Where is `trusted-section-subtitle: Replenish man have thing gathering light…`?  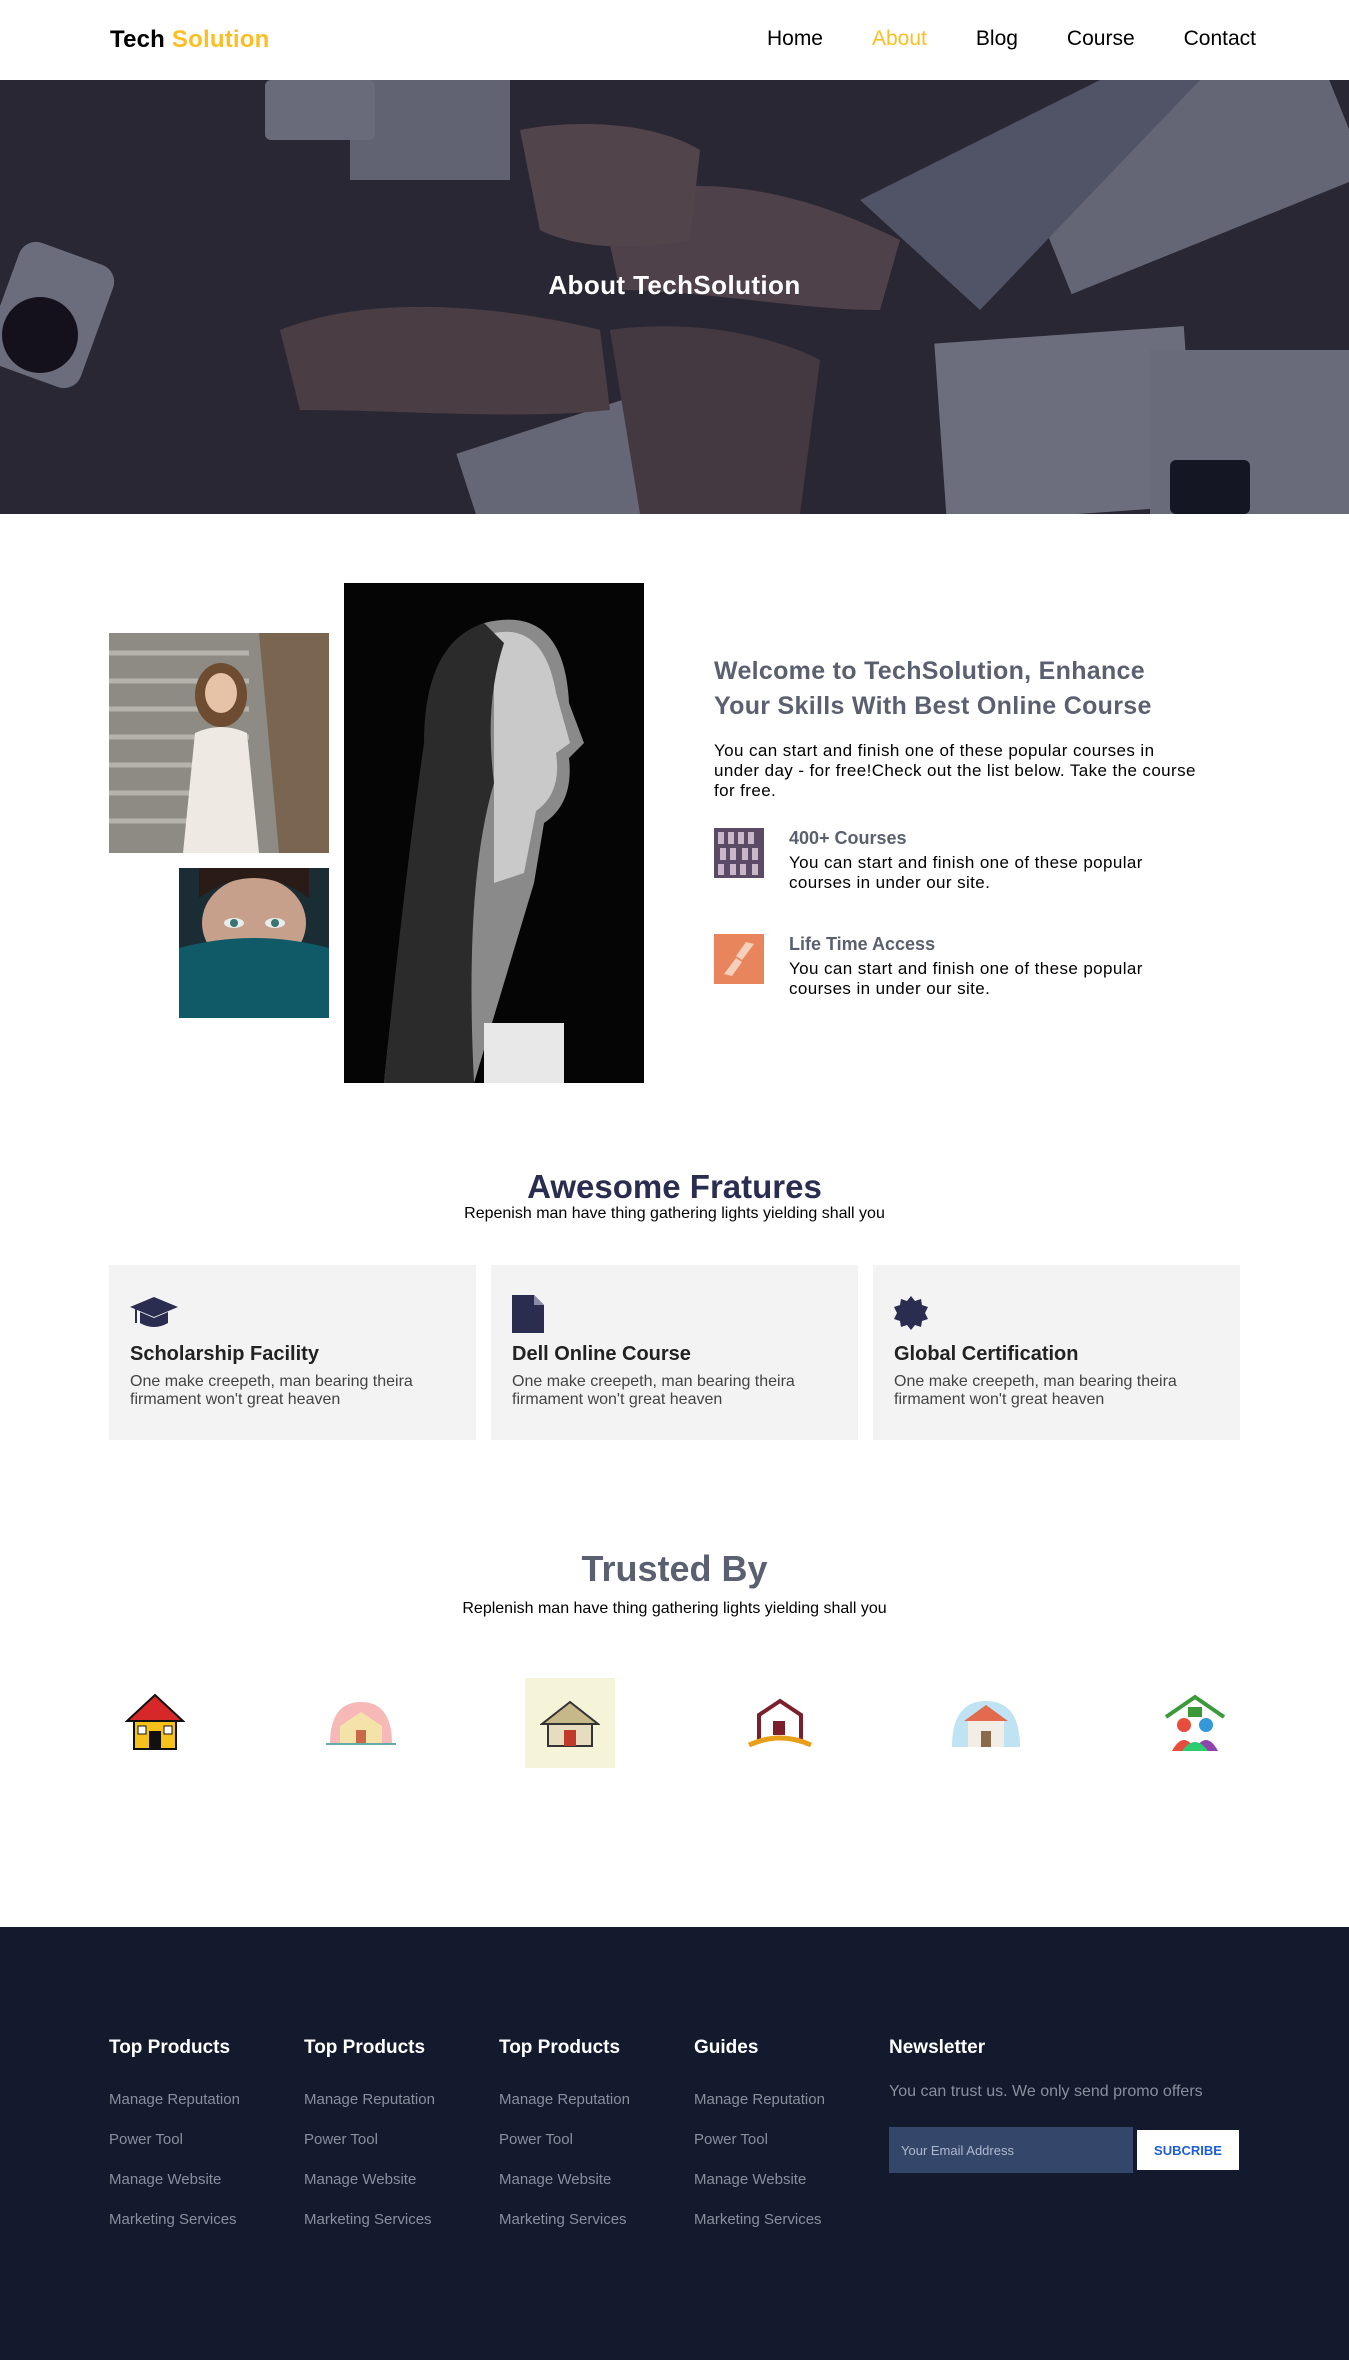 trusted-section-subtitle: Replenish man have thing gathering light… is located at coordinates (674, 1608).